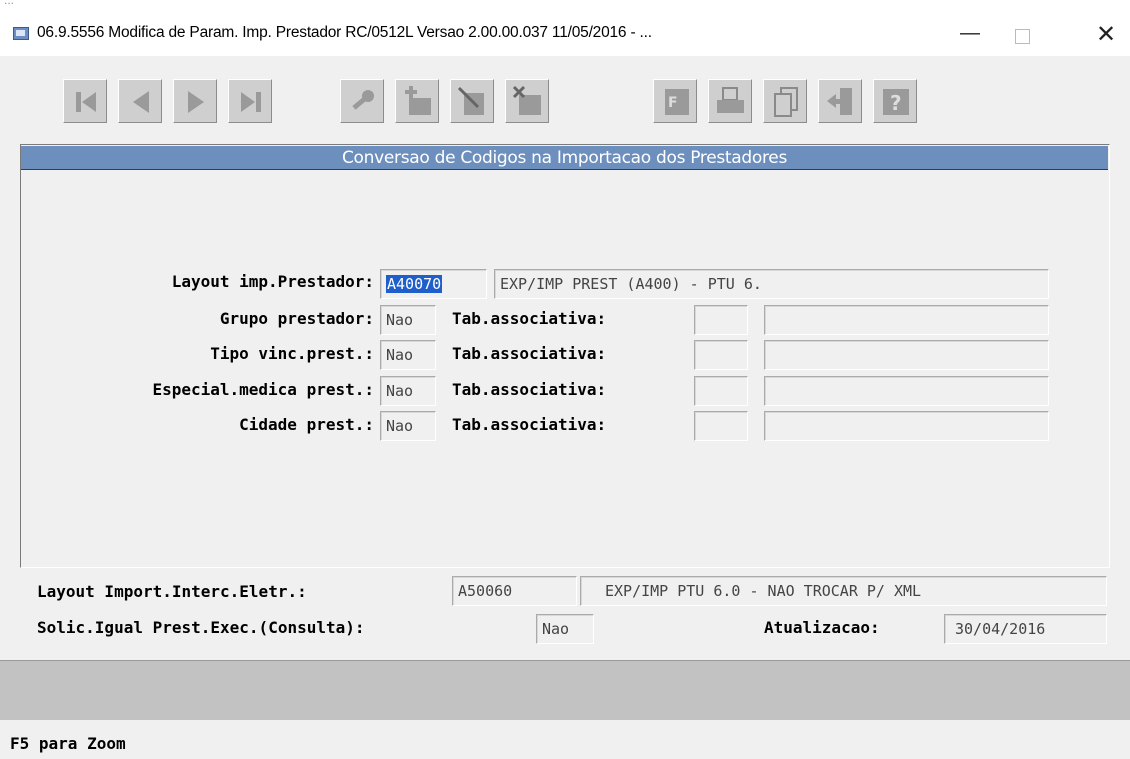 The image size is (1130, 759). What do you see at coordinates (970, 33) in the screenshot?
I see `minimize-button: —` at bounding box center [970, 33].